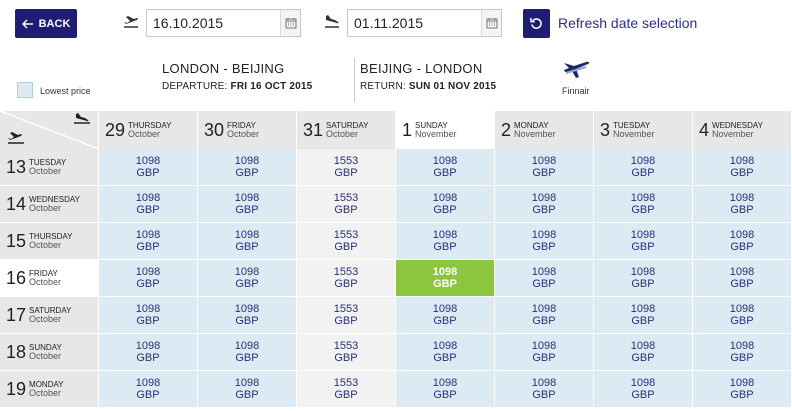 The image size is (792, 411). Describe the element at coordinates (627, 23) in the screenshot. I see `refresh-date-selection-link: Refresh date selection` at that location.